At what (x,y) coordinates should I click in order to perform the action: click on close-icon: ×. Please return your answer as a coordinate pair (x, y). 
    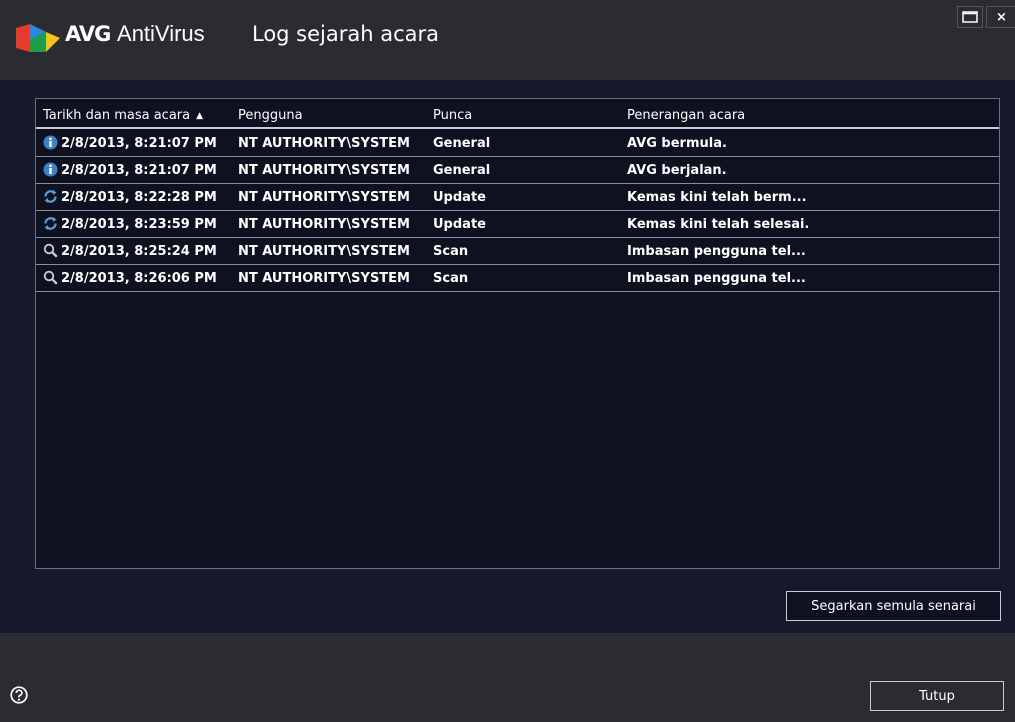
    Looking at the image, I should click on (1001, 17).